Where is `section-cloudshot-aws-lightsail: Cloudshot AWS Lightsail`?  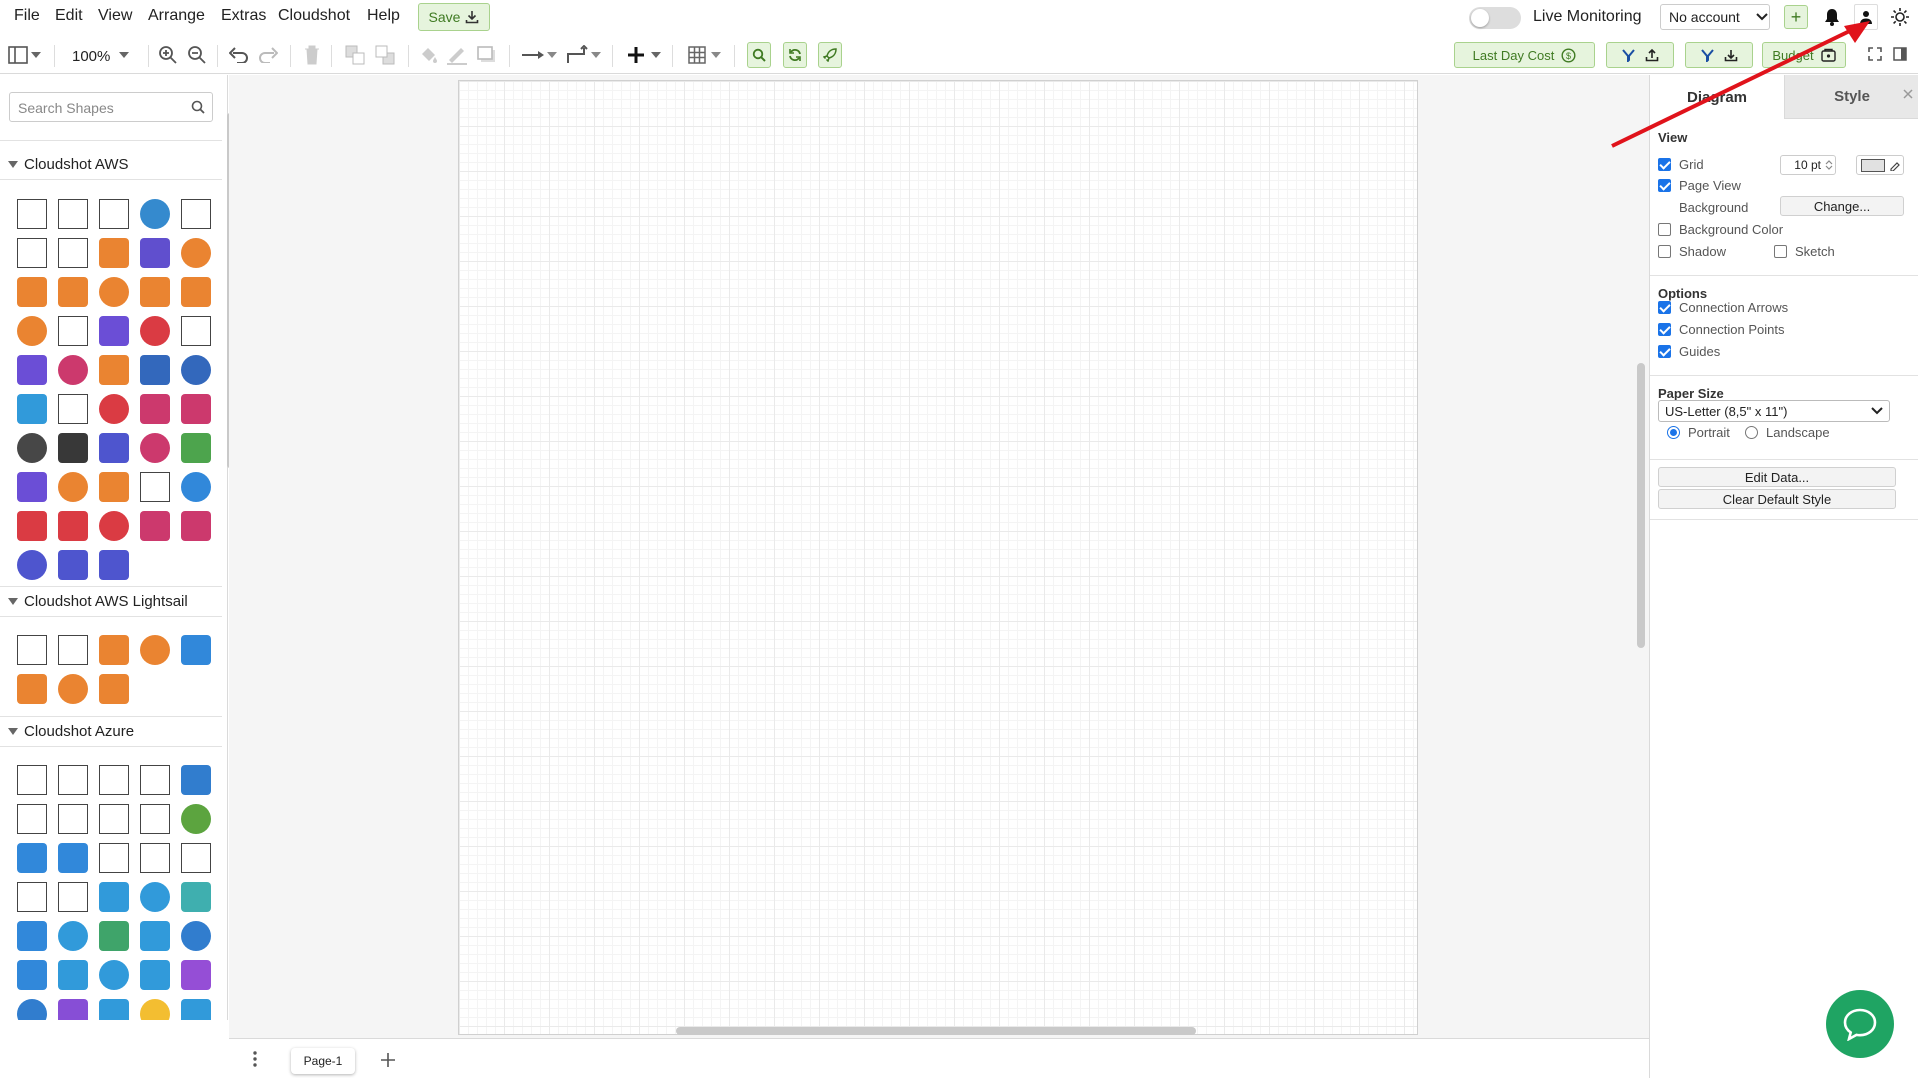 section-cloudshot-aws-lightsail: Cloudshot AWS Lightsail is located at coordinates (98, 601).